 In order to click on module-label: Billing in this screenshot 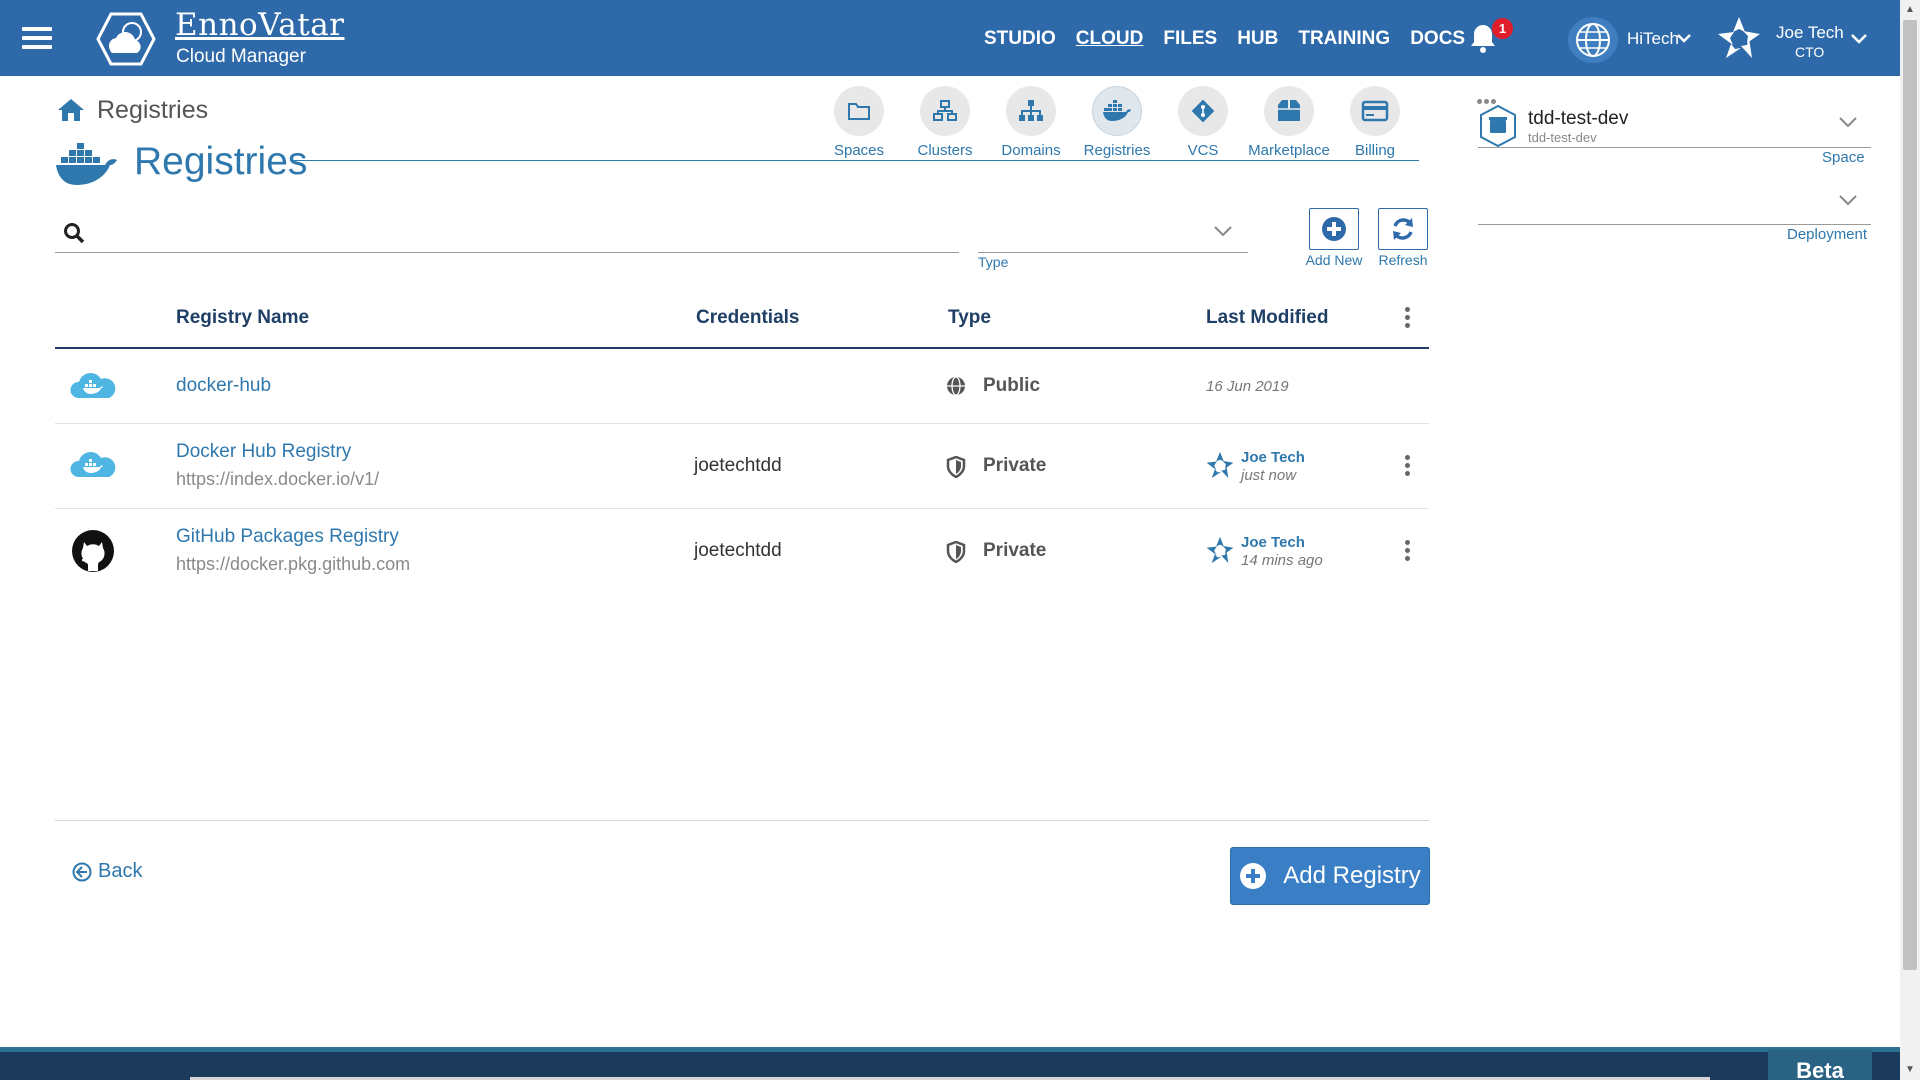, I will do `click(1375, 150)`.